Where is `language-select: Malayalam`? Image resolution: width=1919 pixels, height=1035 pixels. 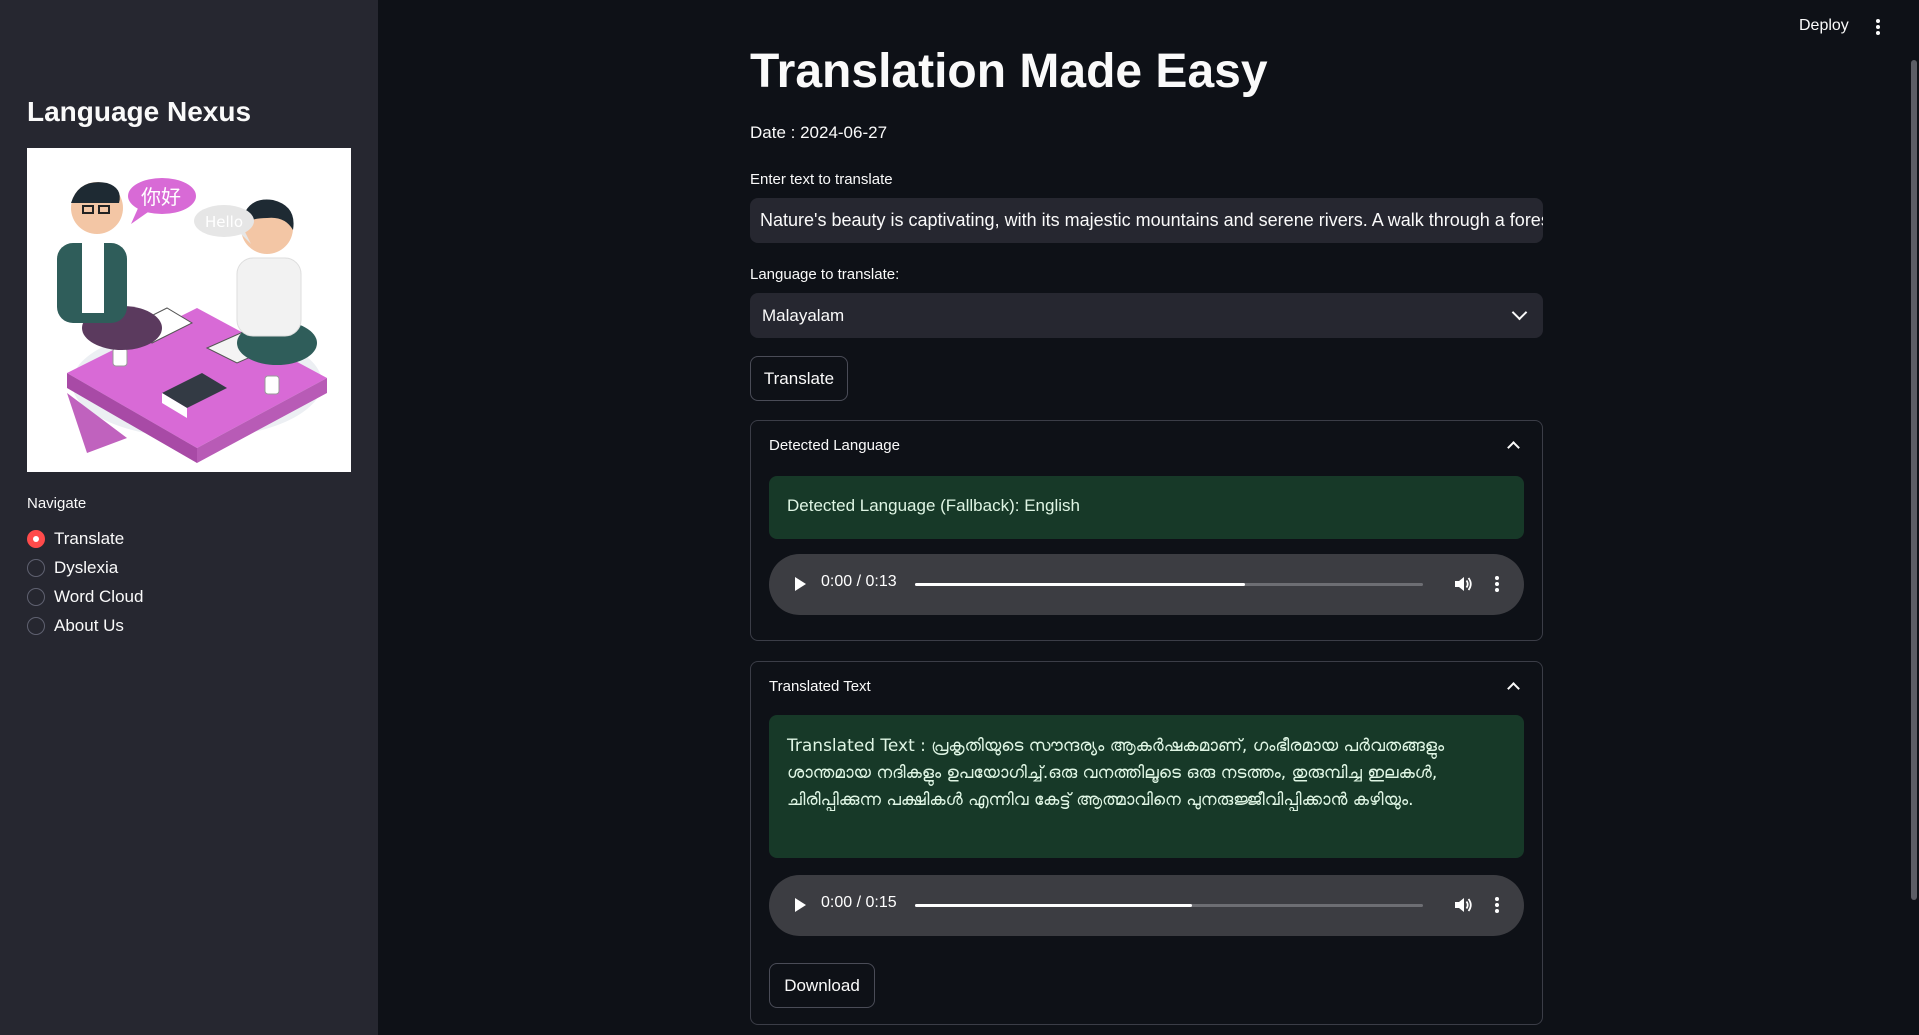 language-select: Malayalam is located at coordinates (1146, 315).